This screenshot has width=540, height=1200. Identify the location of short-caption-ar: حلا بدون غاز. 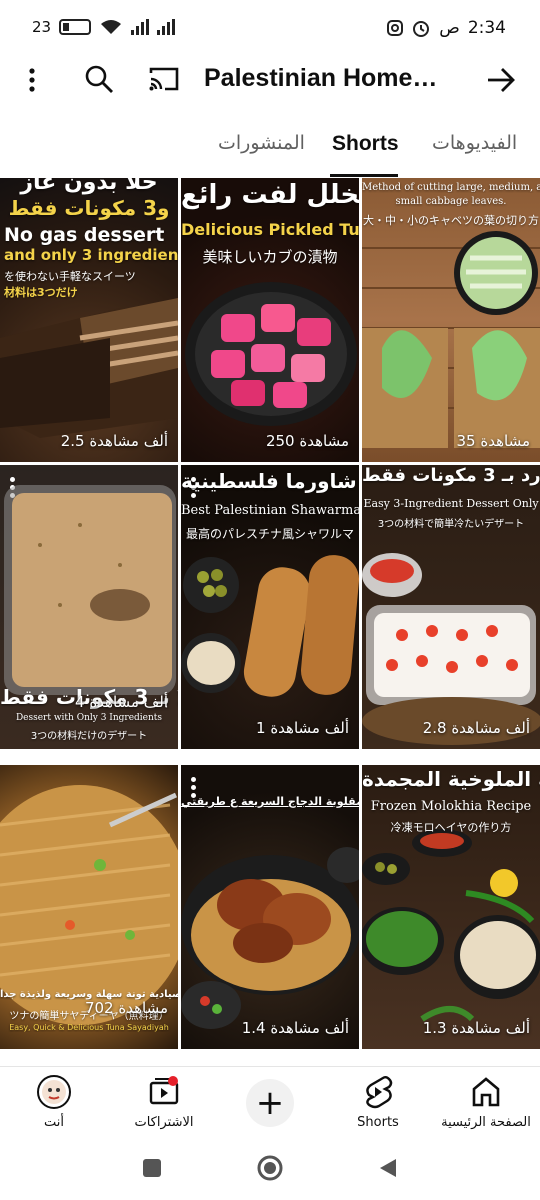
(89, 186).